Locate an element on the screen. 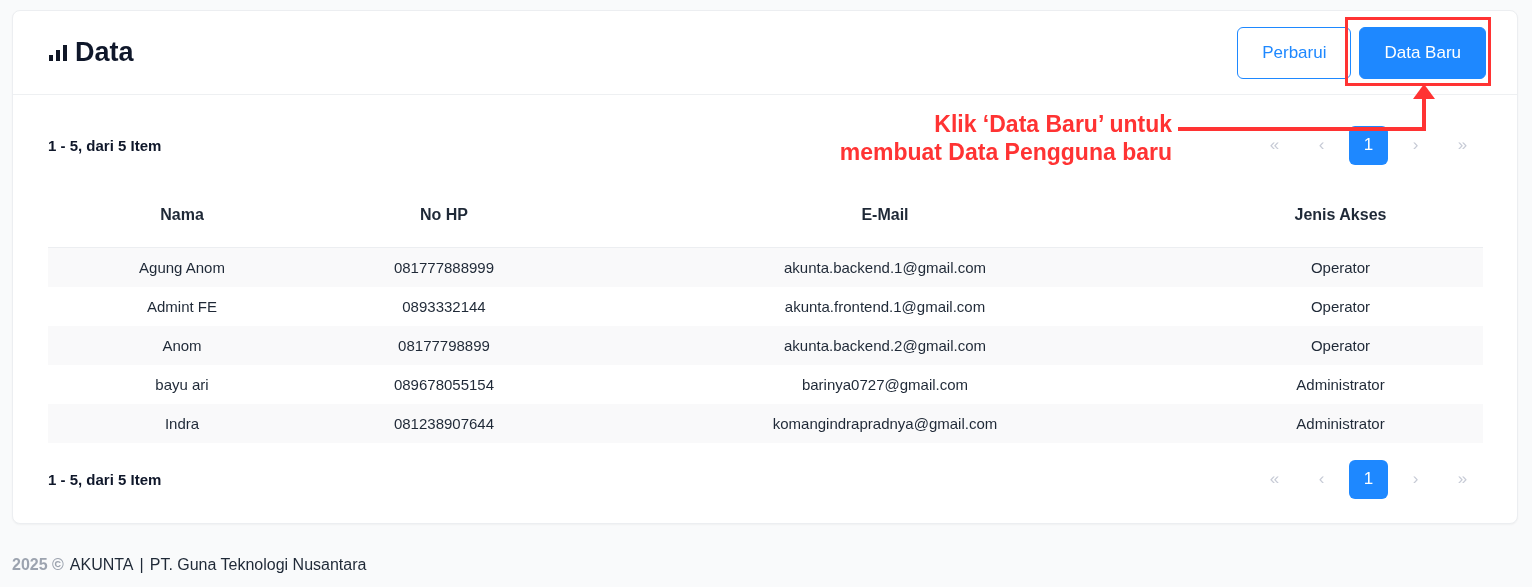 This screenshot has width=1532, height=587. company-name: PT. Guna Teknologi Nusantara is located at coordinates (258, 565).